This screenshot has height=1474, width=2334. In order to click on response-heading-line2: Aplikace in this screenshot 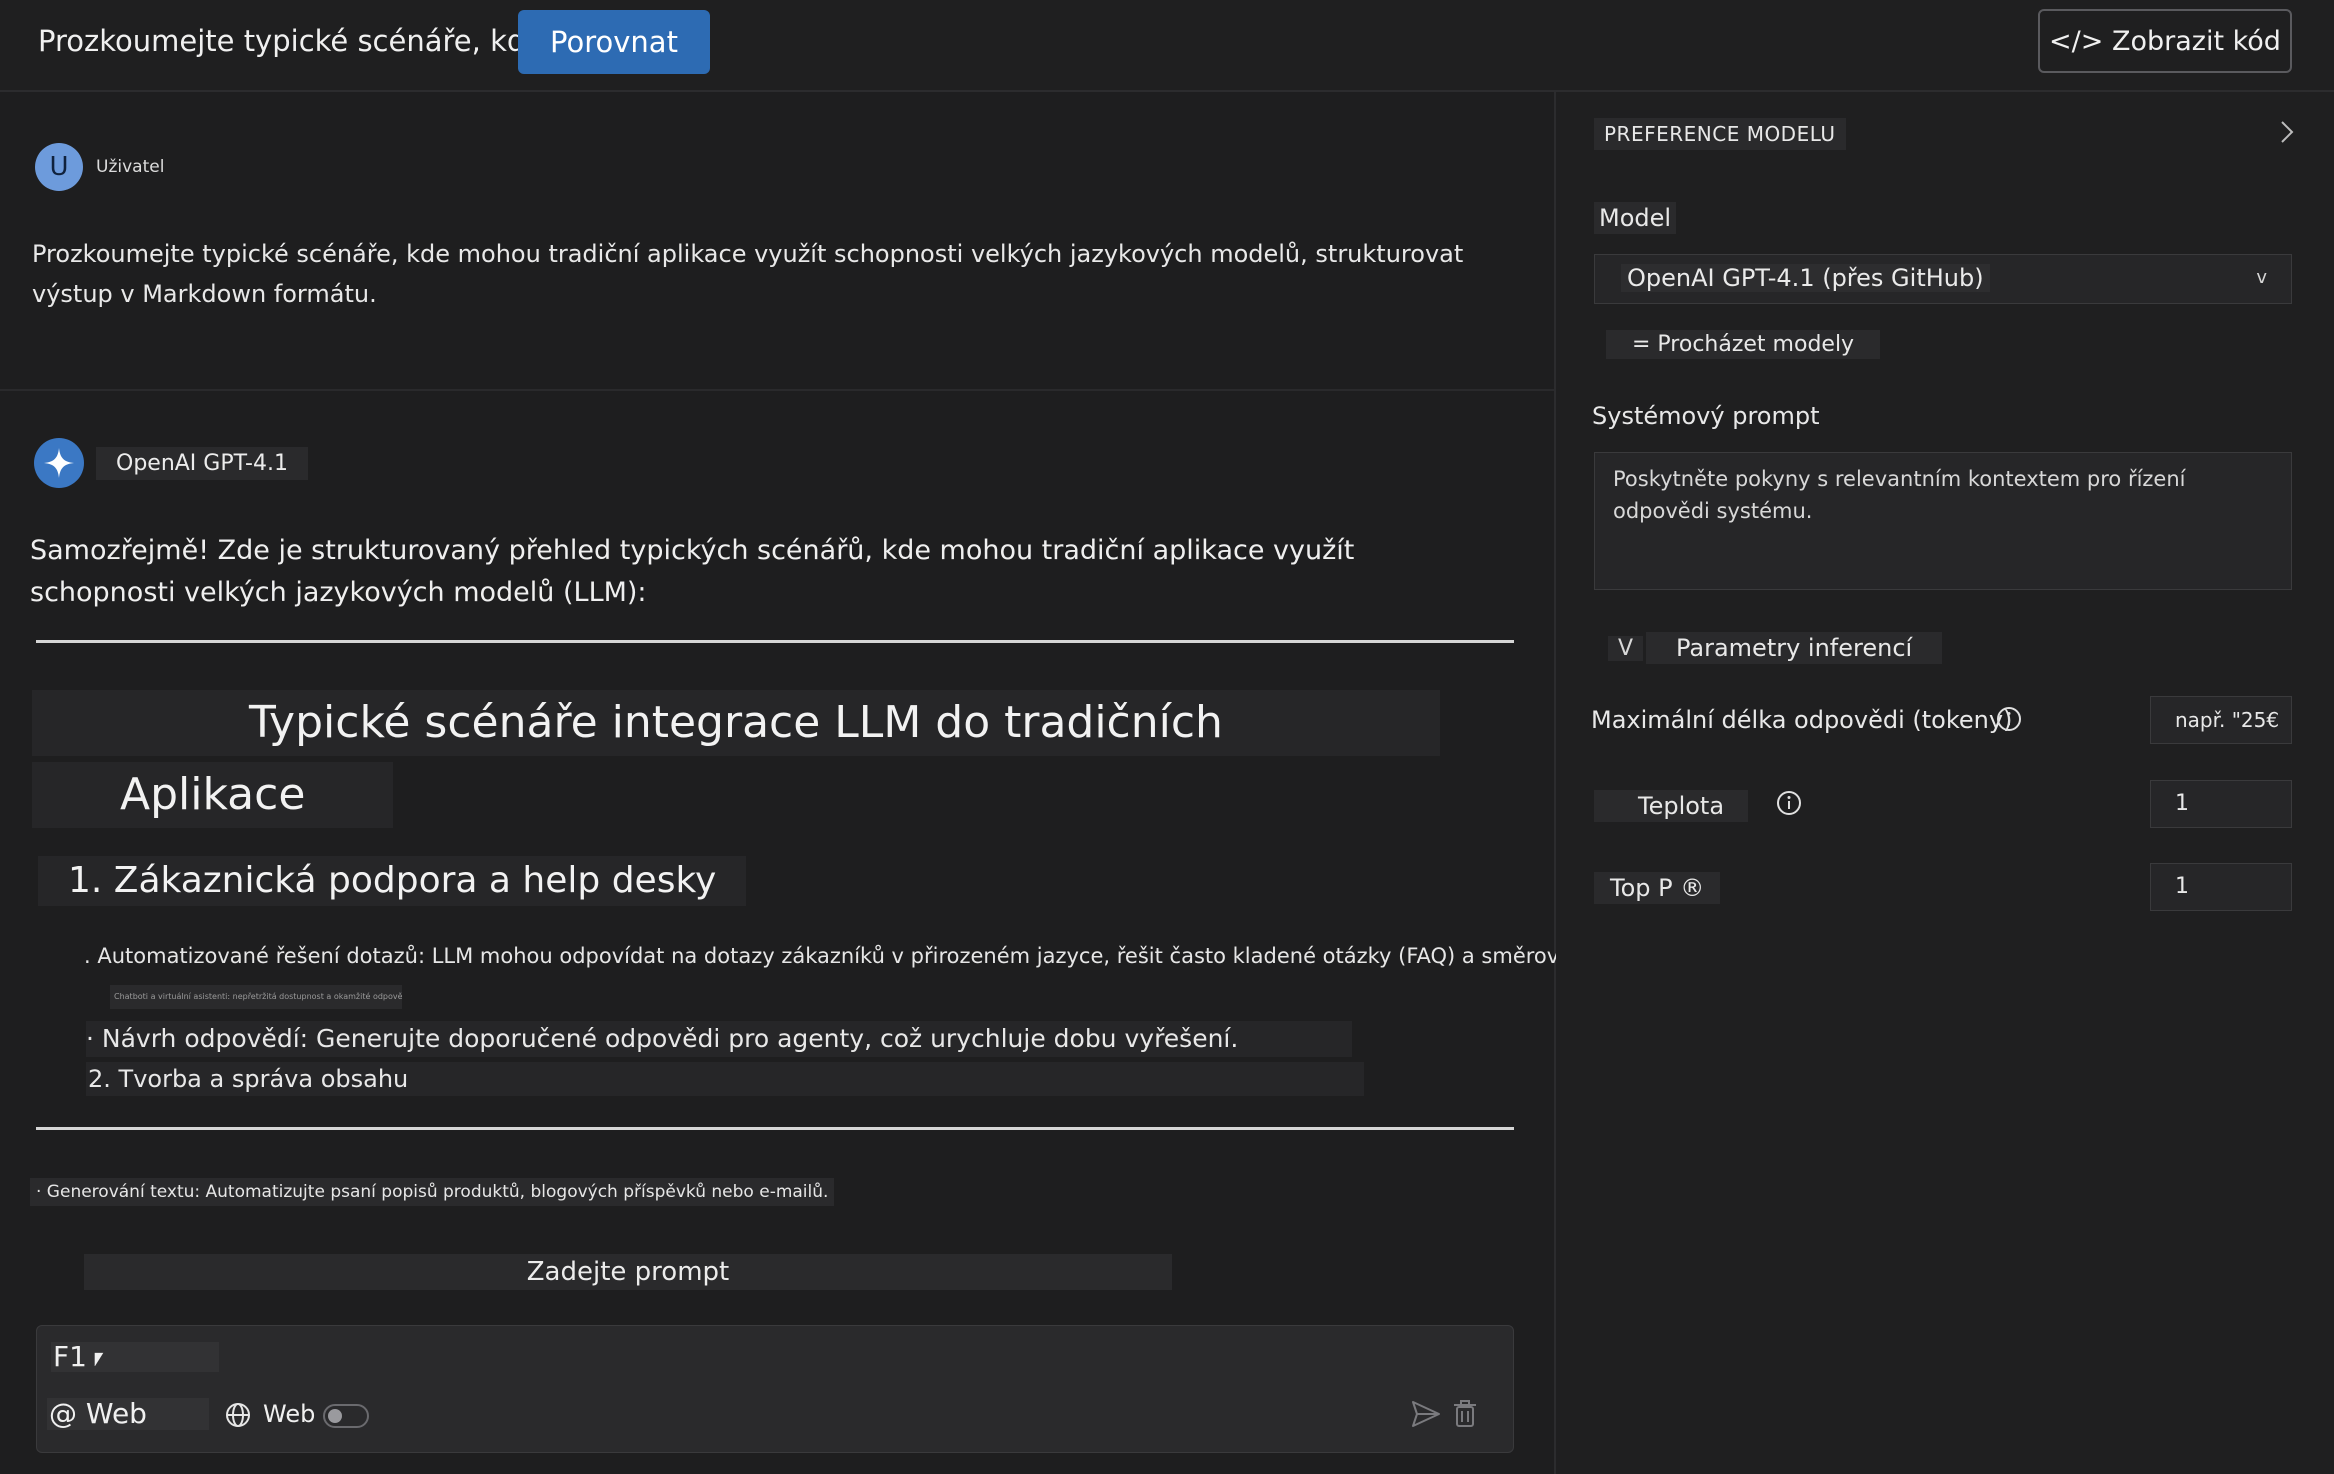, I will do `click(213, 795)`.